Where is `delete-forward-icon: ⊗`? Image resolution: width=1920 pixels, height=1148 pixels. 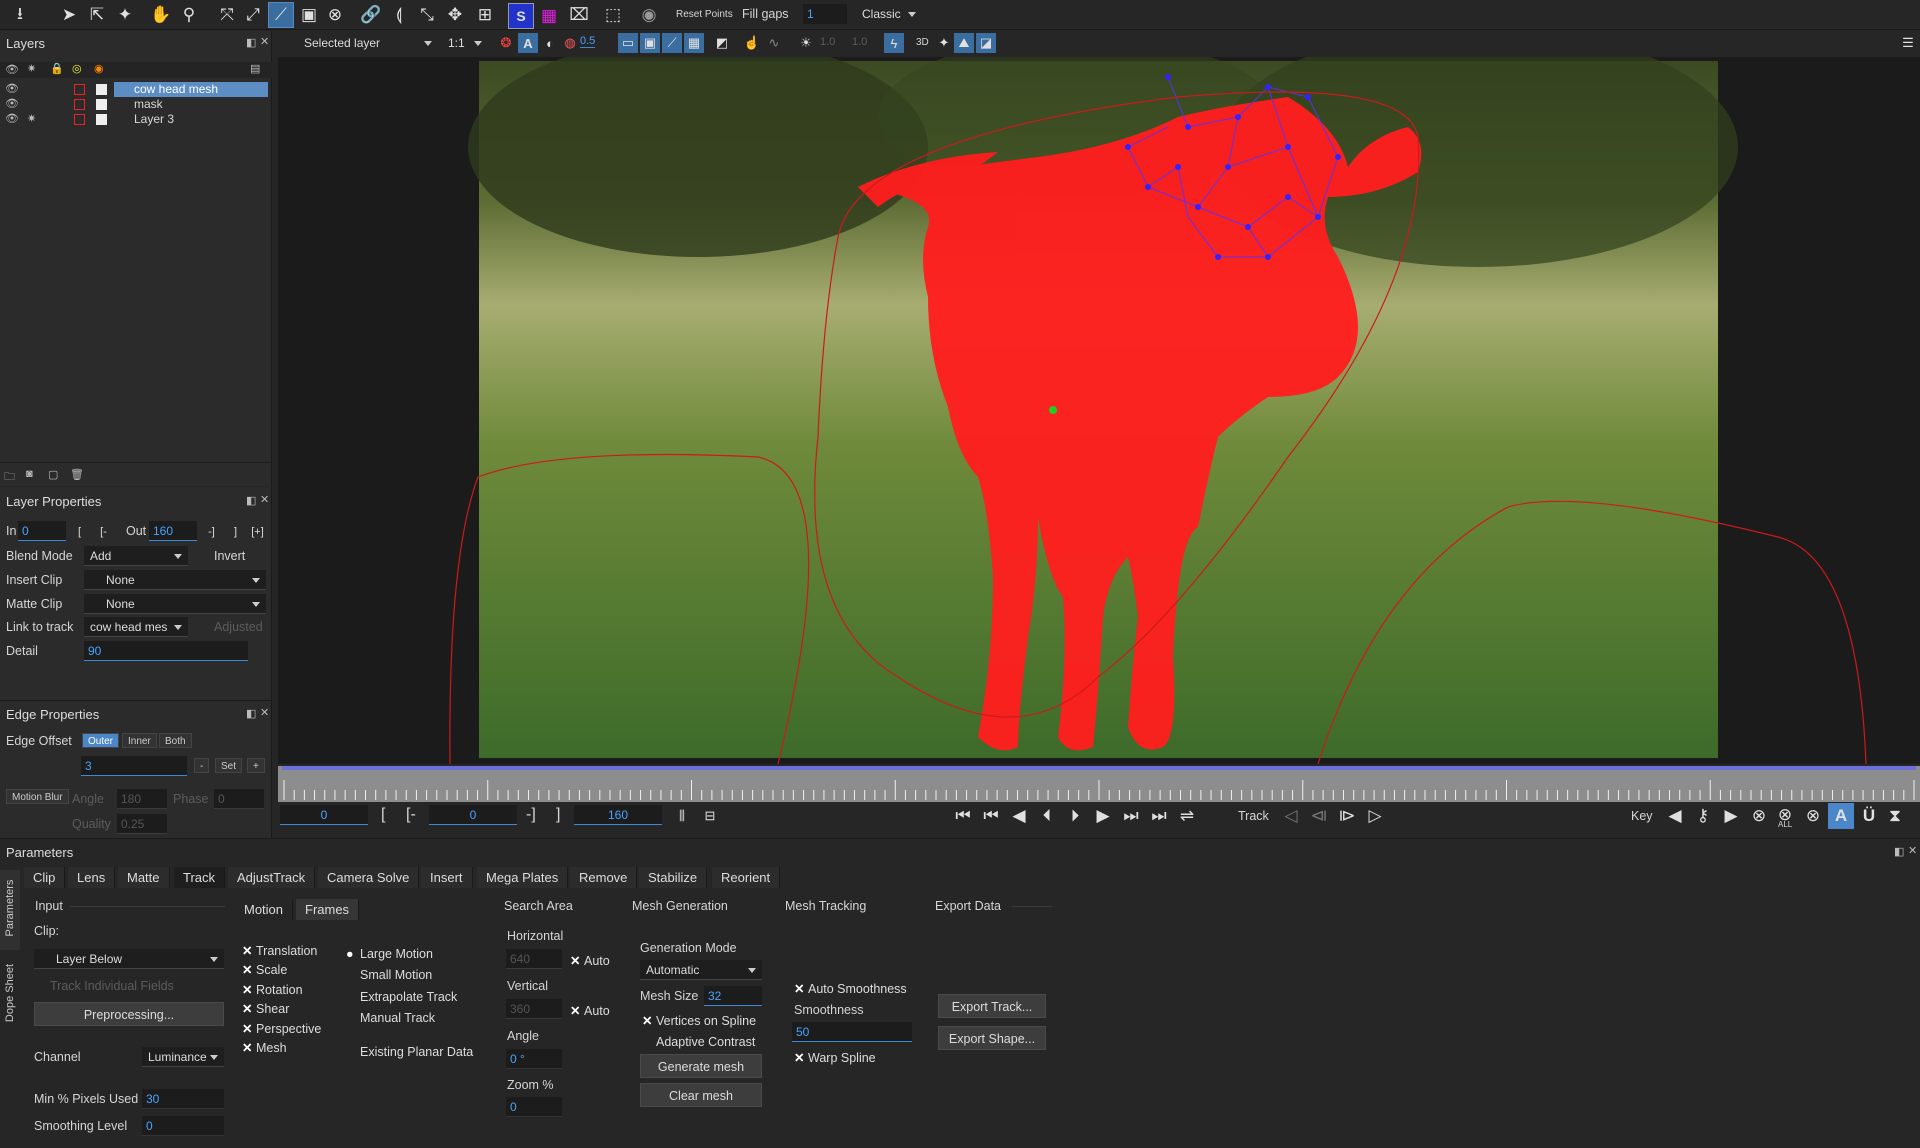
delete-forward-icon: ⊗ is located at coordinates (1813, 816).